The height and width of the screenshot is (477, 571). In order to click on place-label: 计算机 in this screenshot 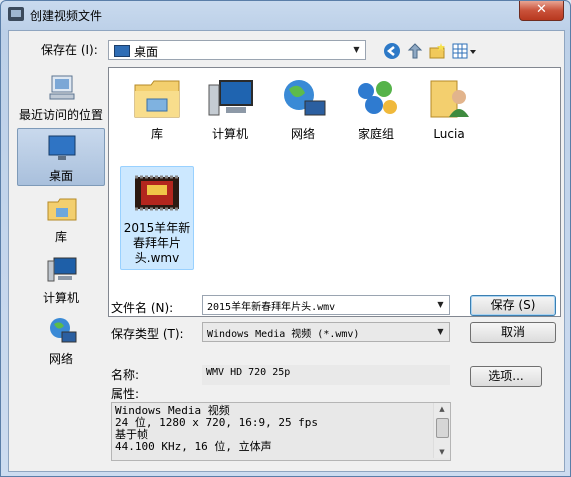, I will do `click(60, 298)`.